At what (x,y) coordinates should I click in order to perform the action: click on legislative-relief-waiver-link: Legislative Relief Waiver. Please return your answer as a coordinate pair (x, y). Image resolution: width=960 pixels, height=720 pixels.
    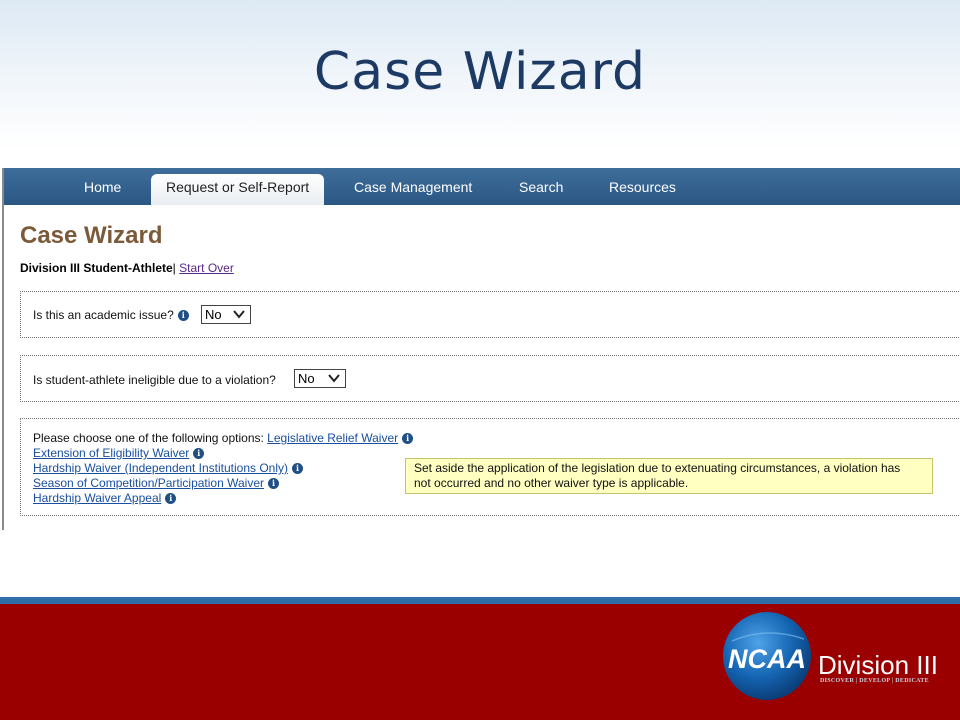
    Looking at the image, I should click on (332, 438).